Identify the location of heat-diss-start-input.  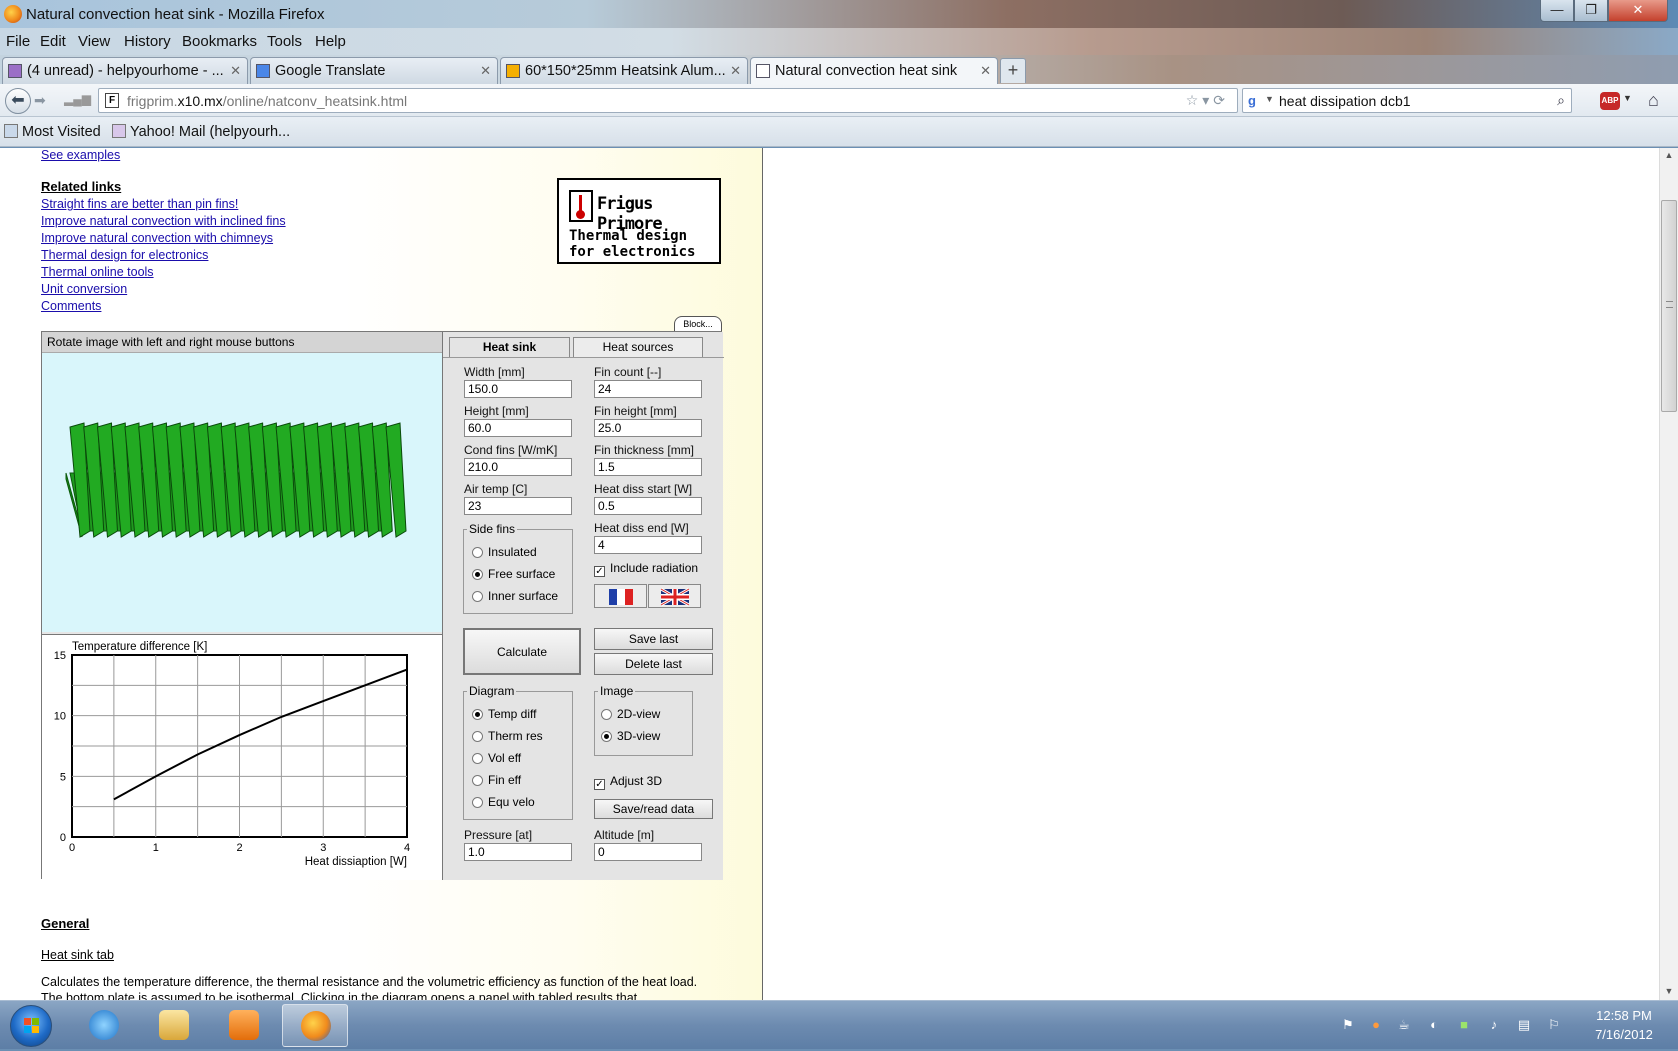
(648, 506).